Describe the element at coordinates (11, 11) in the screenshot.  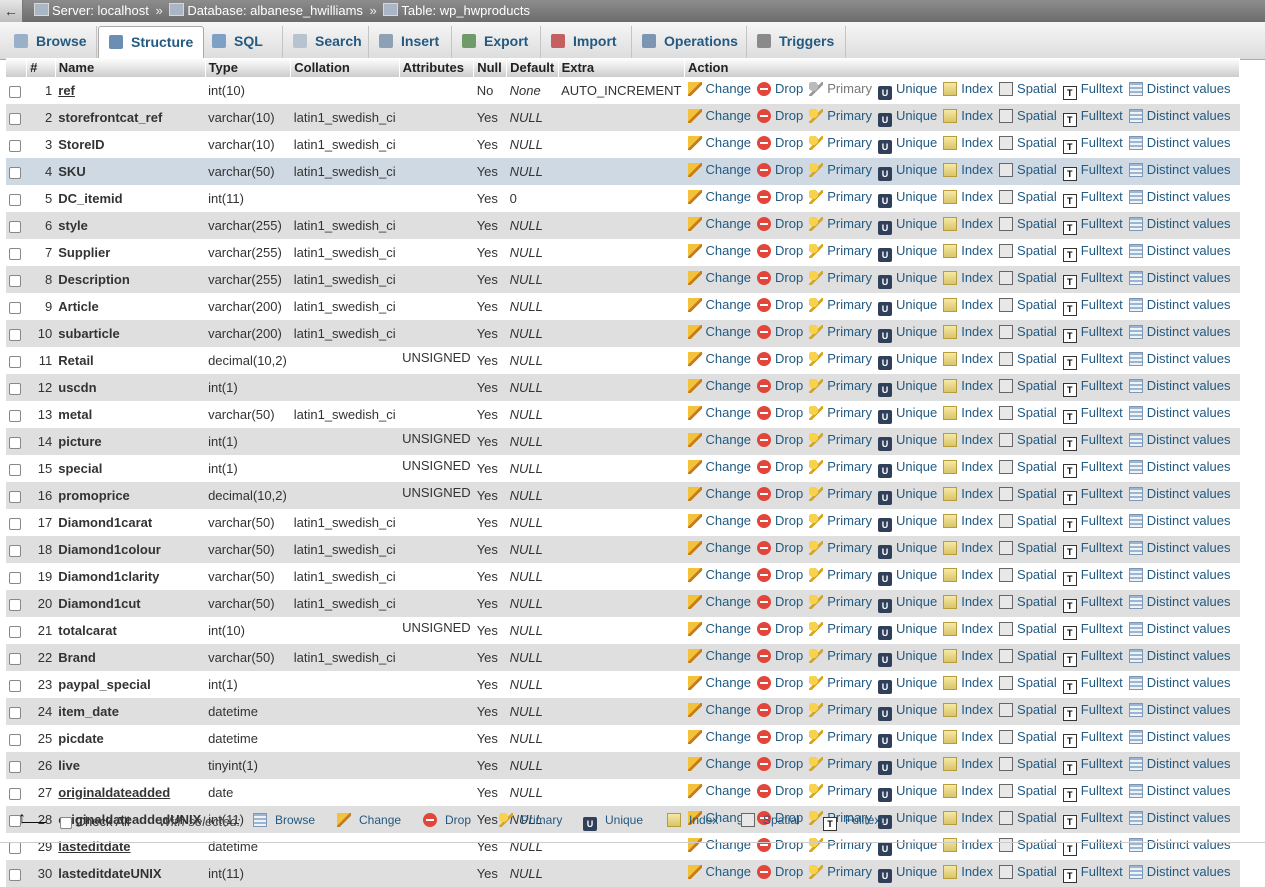
I see `back-arrow-icon: ←` at that location.